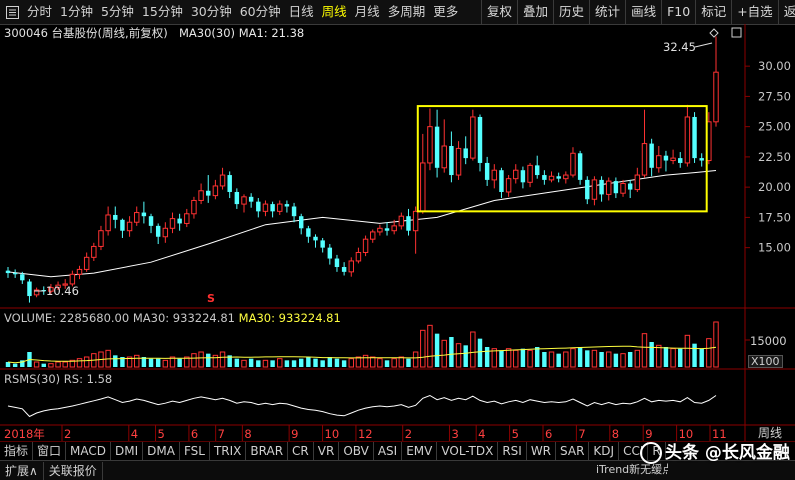 This screenshot has width=795, height=480. I want to click on time-month-10: 3, so click(454, 434).